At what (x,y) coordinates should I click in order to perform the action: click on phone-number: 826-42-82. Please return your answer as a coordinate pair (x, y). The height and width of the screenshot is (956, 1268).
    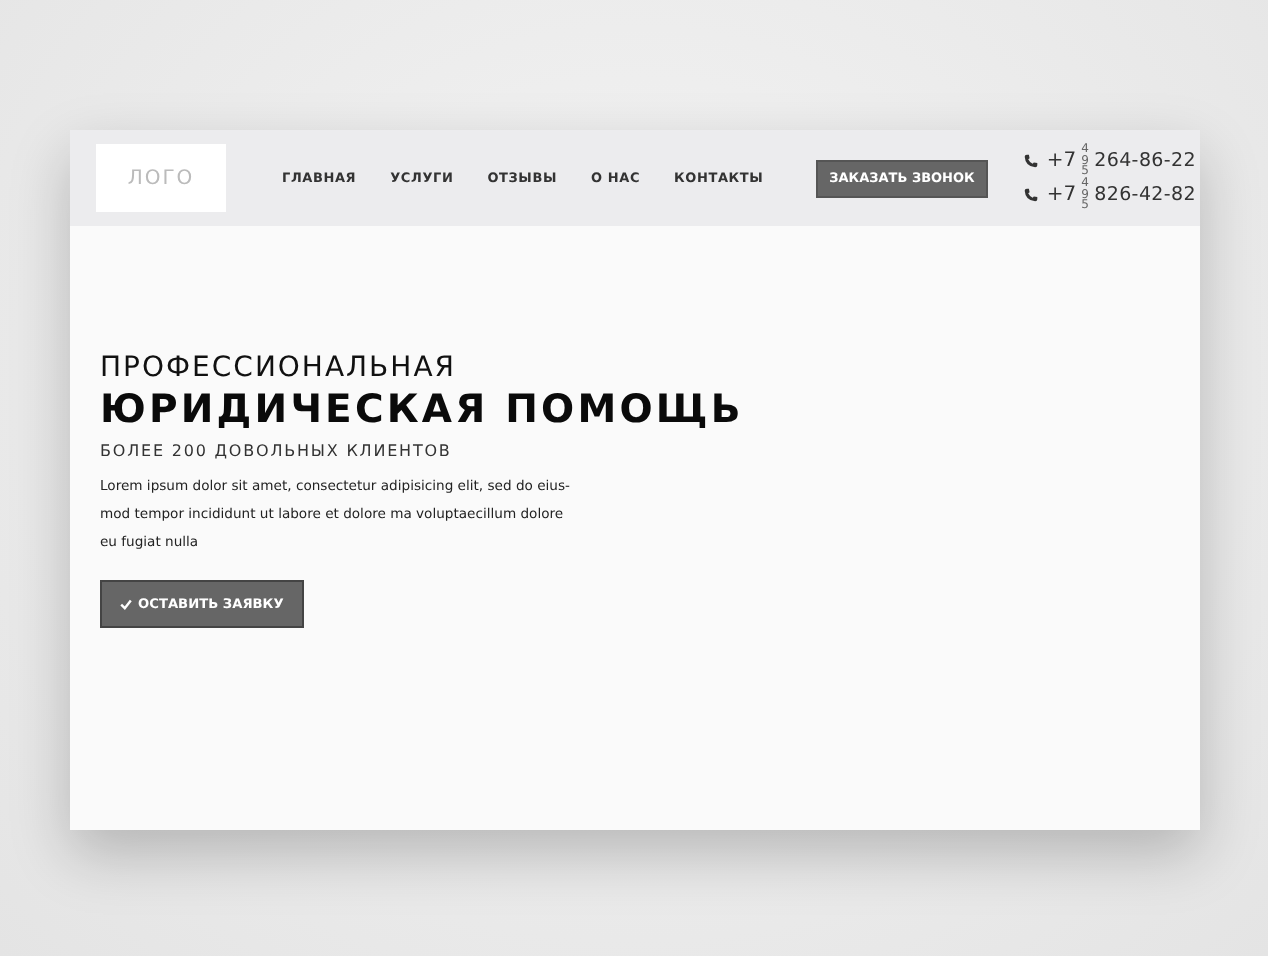
    Looking at the image, I should click on (1145, 195).